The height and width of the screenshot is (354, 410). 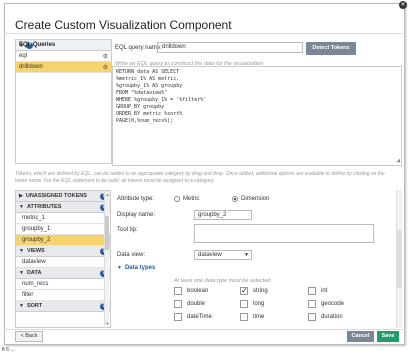 I want to click on data-types-label: Data types, so click(x=140, y=268).